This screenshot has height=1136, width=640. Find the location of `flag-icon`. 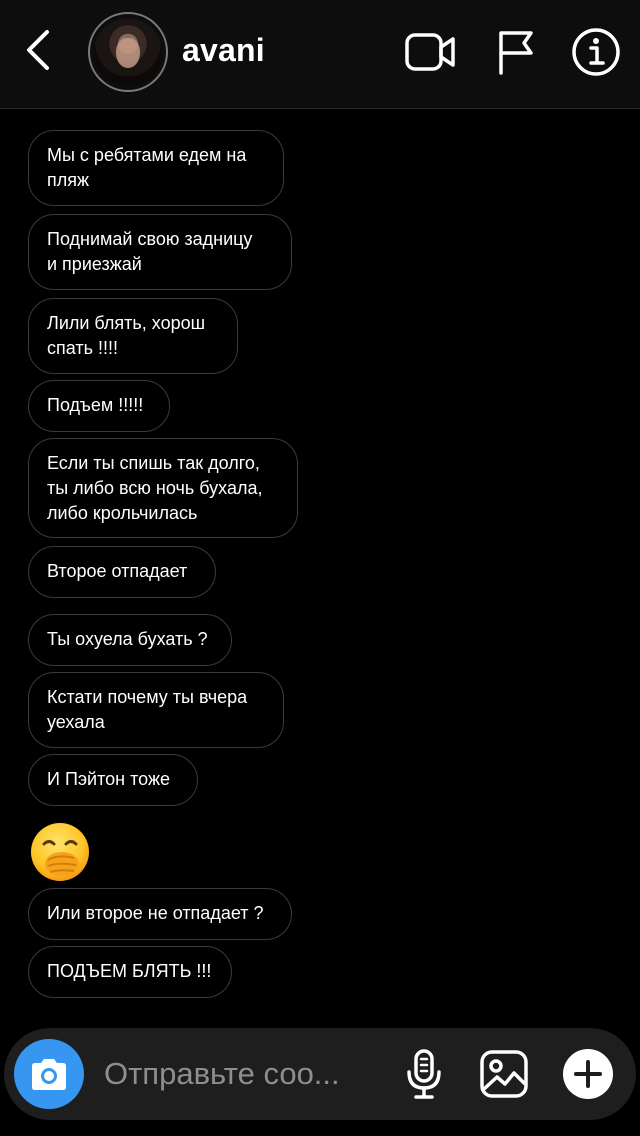

flag-icon is located at coordinates (516, 53).